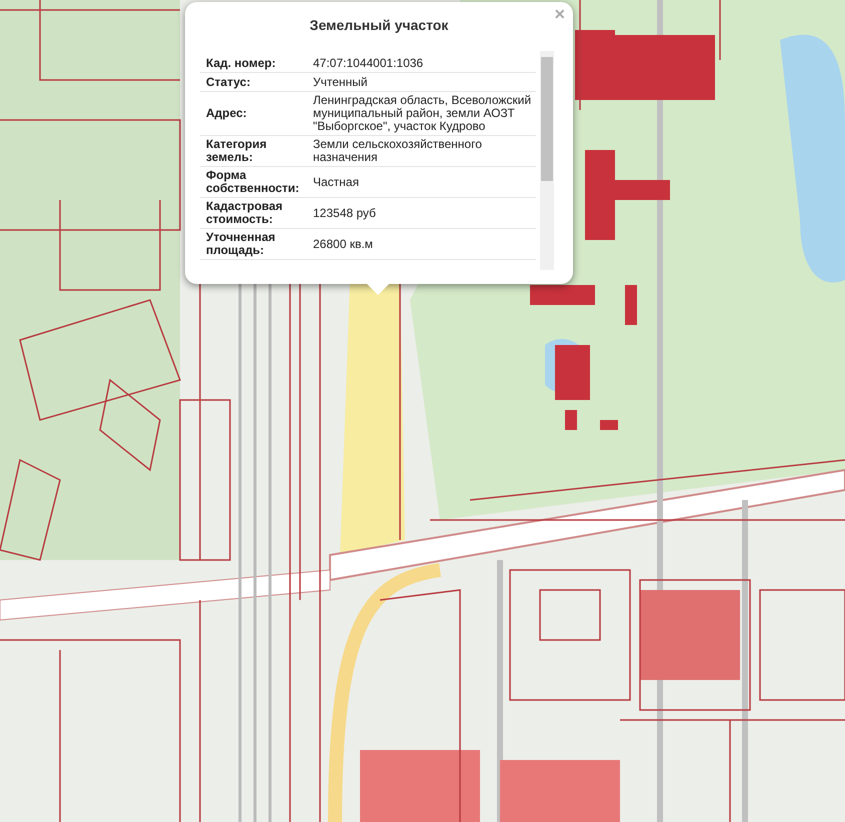 The width and height of the screenshot is (845, 822). Describe the element at coordinates (227, 113) in the screenshot. I see `field-label: Адрес:` at that location.